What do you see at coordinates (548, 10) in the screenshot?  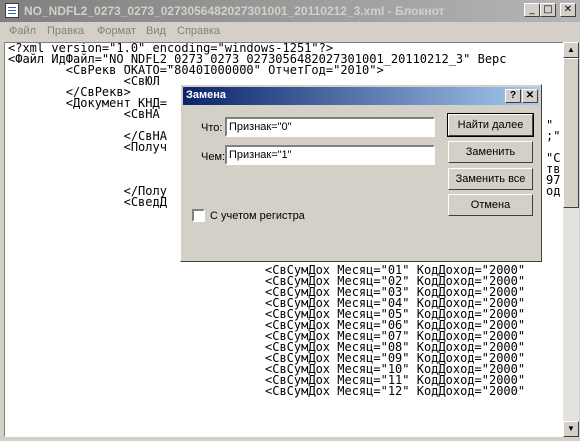 I see `maximize-button: □` at bounding box center [548, 10].